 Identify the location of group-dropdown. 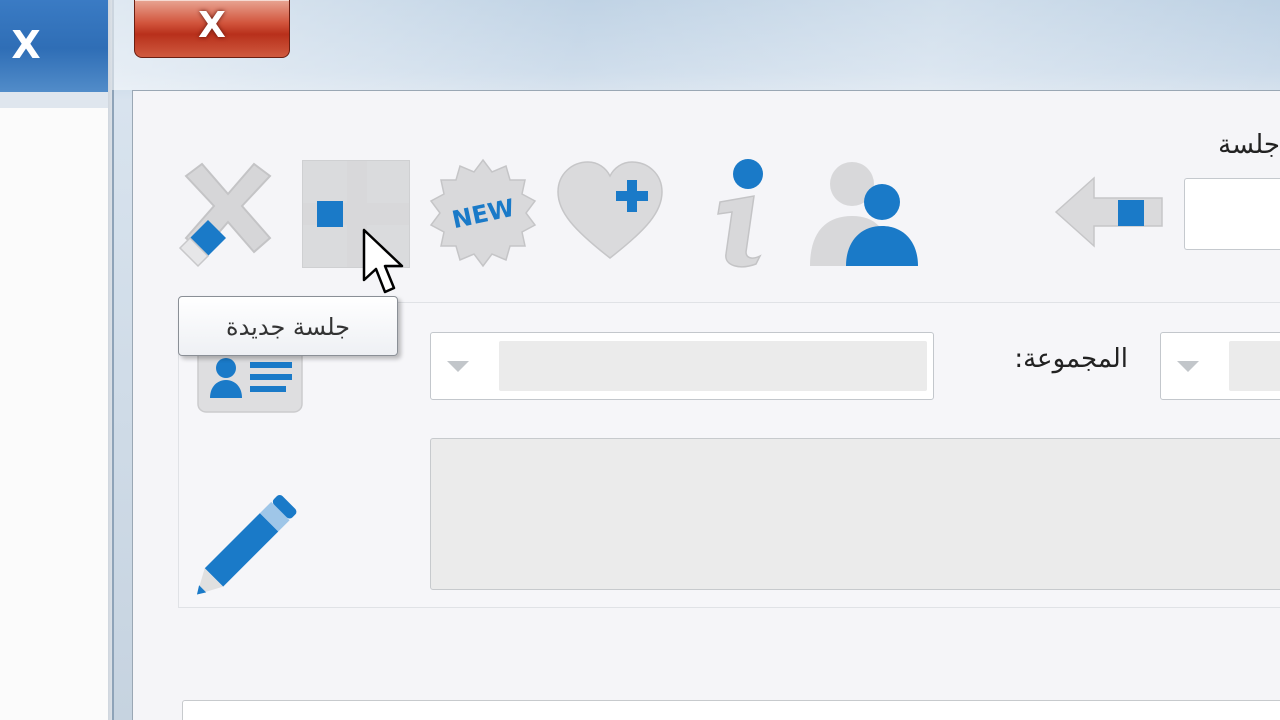
(682, 366).